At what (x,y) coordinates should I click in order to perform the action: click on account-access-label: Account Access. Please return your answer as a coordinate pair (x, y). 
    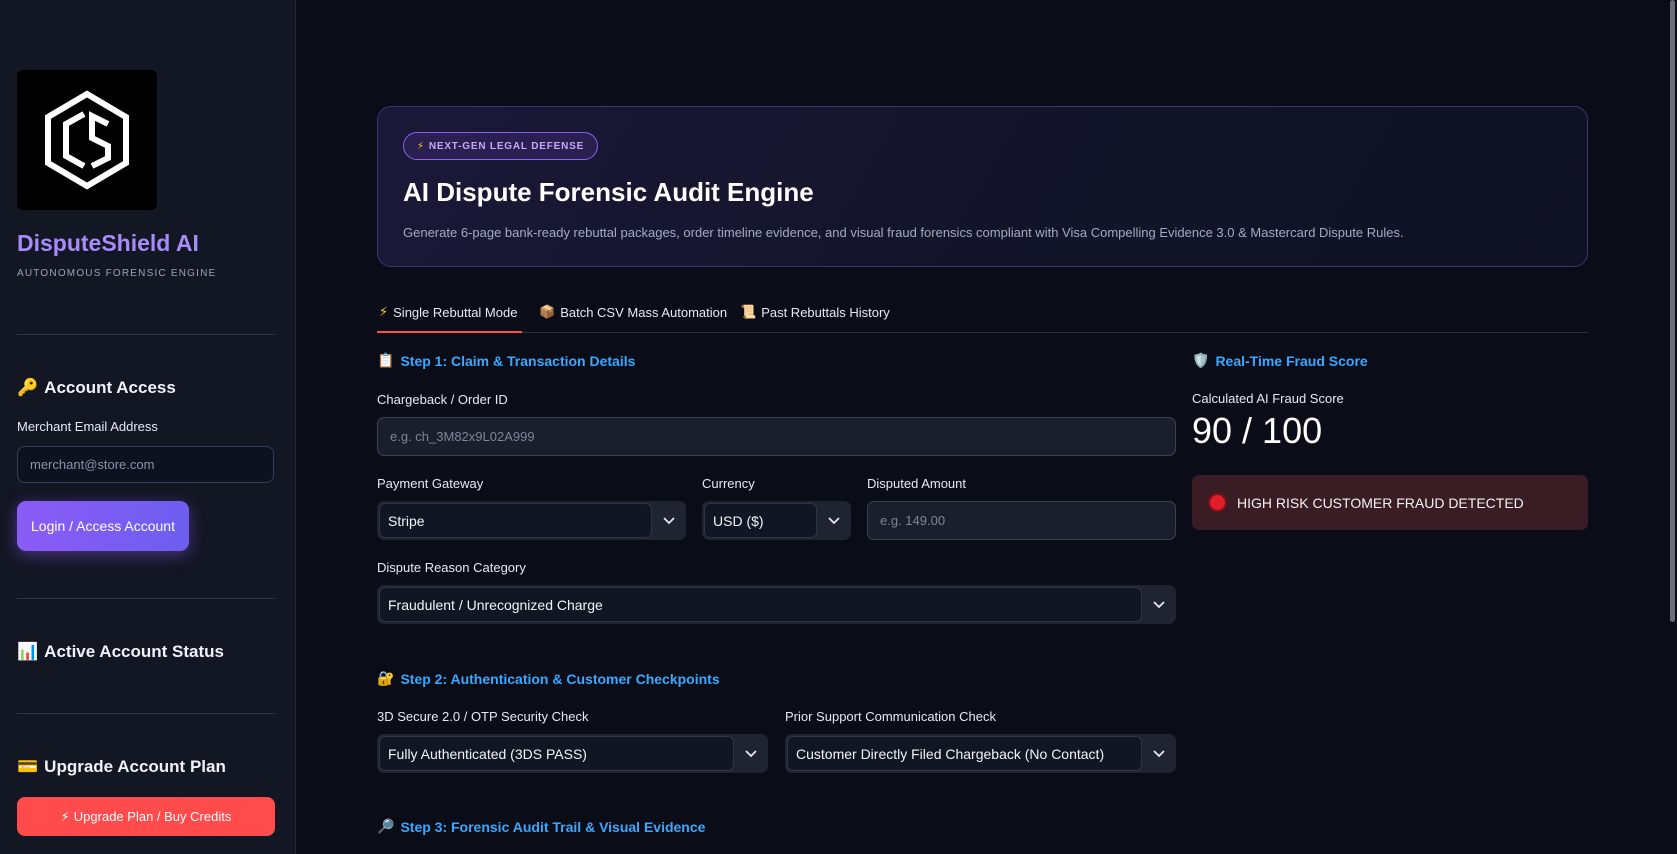
    Looking at the image, I should click on (110, 387).